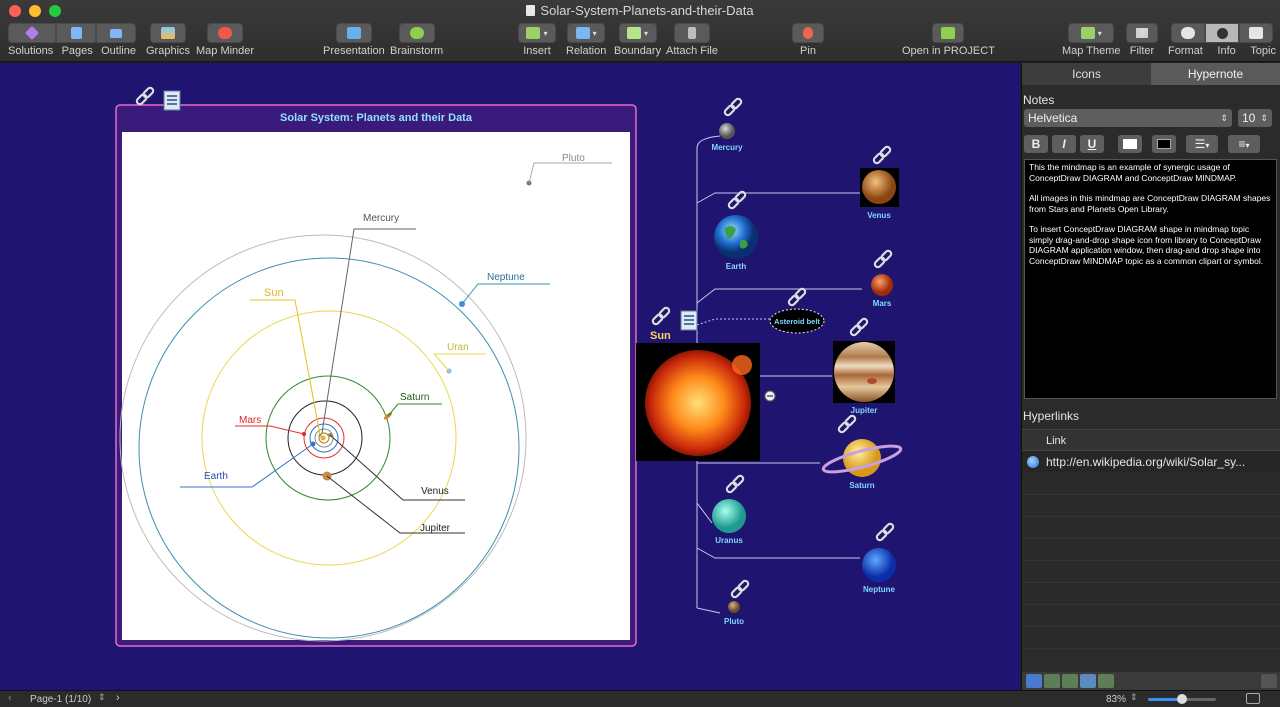 The height and width of the screenshot is (707, 1280). I want to click on label-neptune: Neptune, so click(506, 277).